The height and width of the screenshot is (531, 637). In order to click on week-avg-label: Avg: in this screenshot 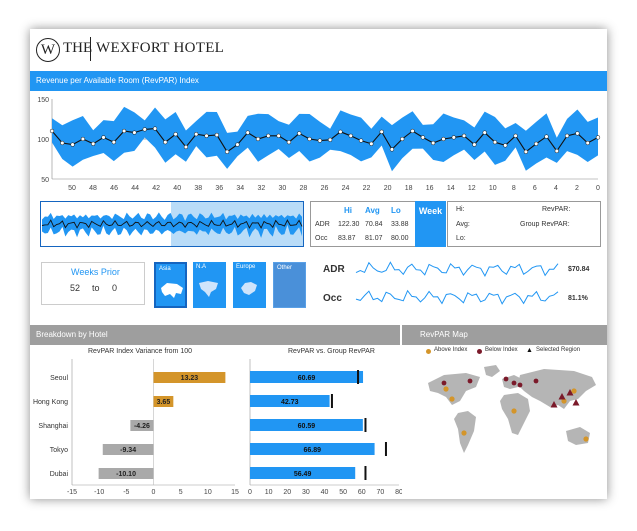, I will do `click(463, 224)`.